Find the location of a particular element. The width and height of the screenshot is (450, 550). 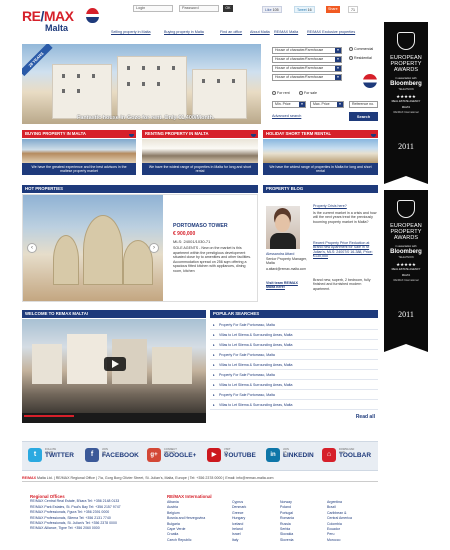

award-category: REAL ESTATE AGENCY is located at coordinates (406, 101).